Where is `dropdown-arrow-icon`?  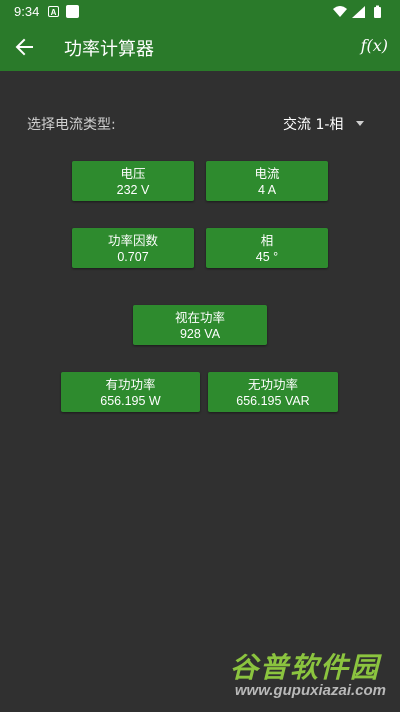 dropdown-arrow-icon is located at coordinates (360, 123).